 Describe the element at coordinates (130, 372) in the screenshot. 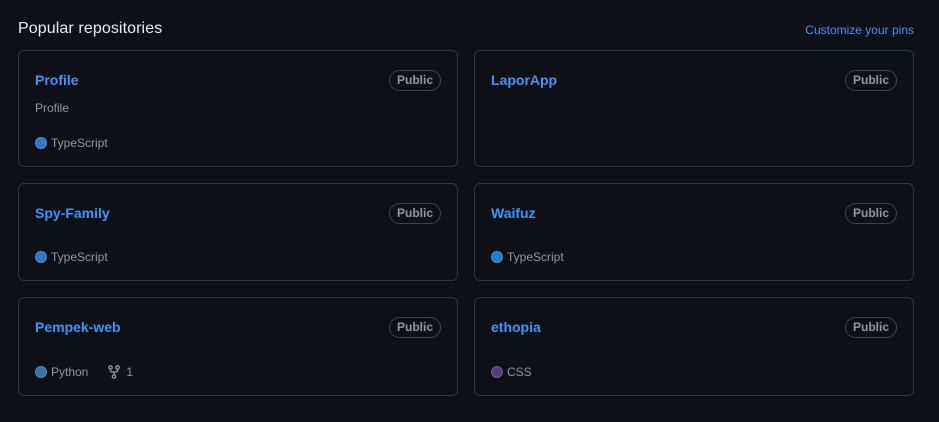

I see `fork-count: 1` at that location.